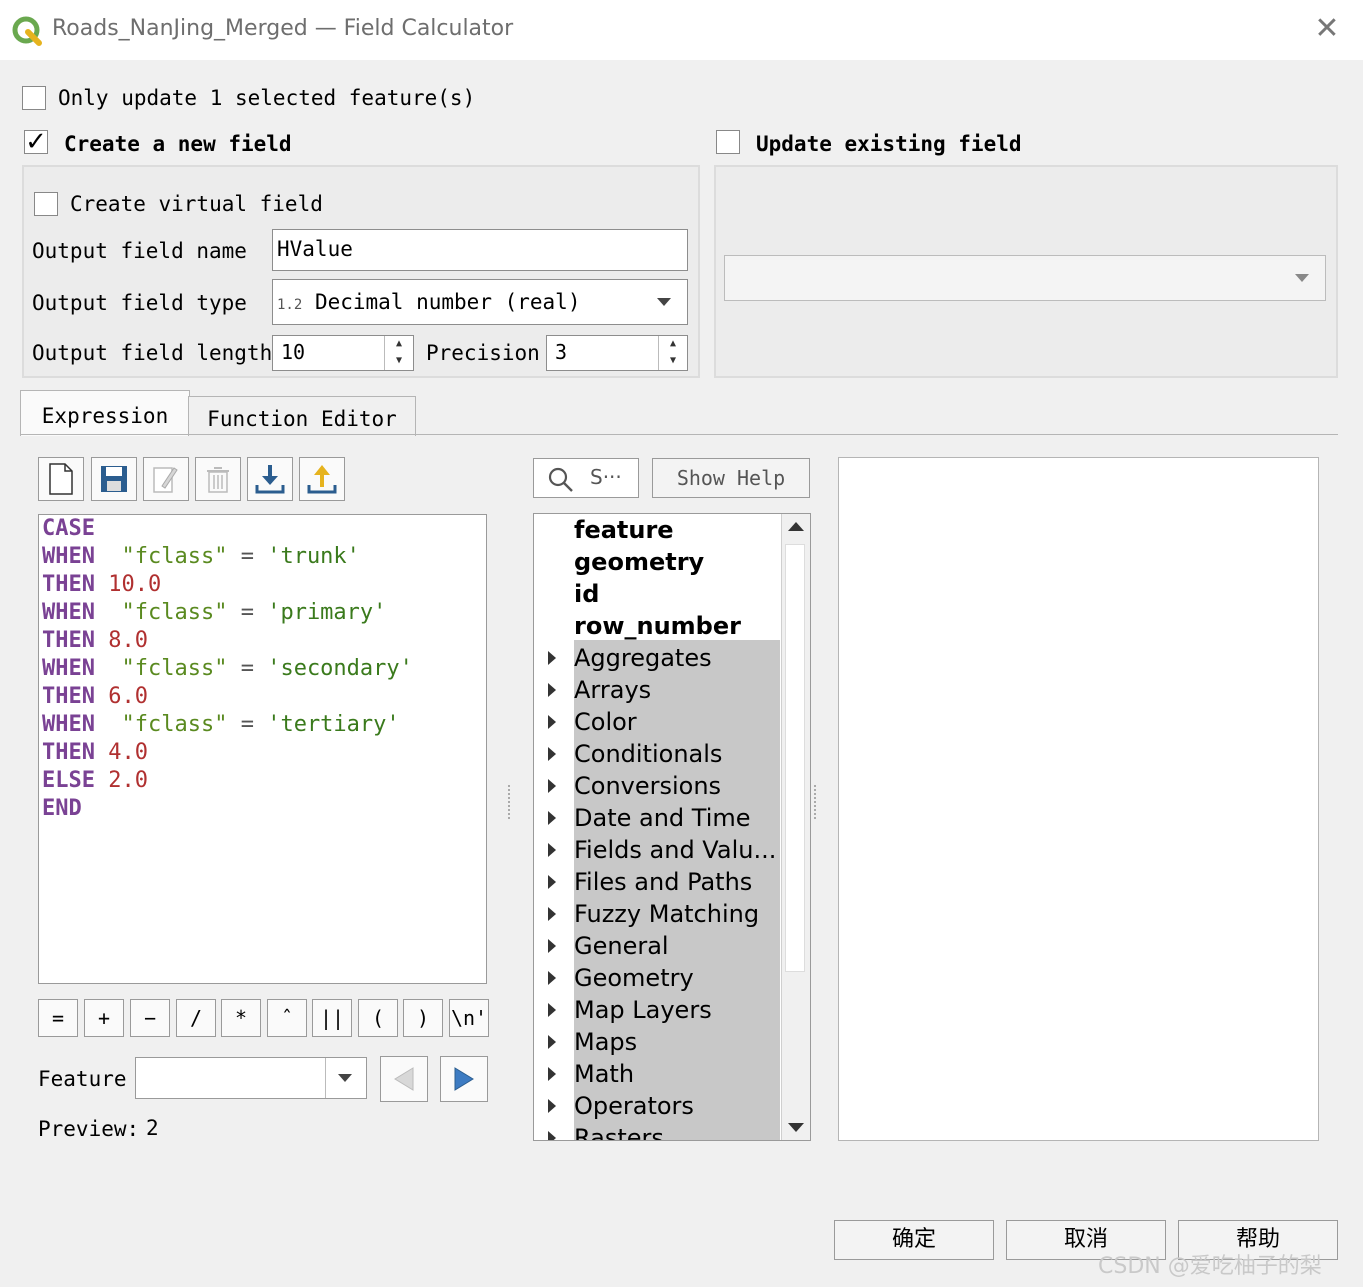  Describe the element at coordinates (196, 1018) in the screenshot. I see `operator-button: /` at that location.